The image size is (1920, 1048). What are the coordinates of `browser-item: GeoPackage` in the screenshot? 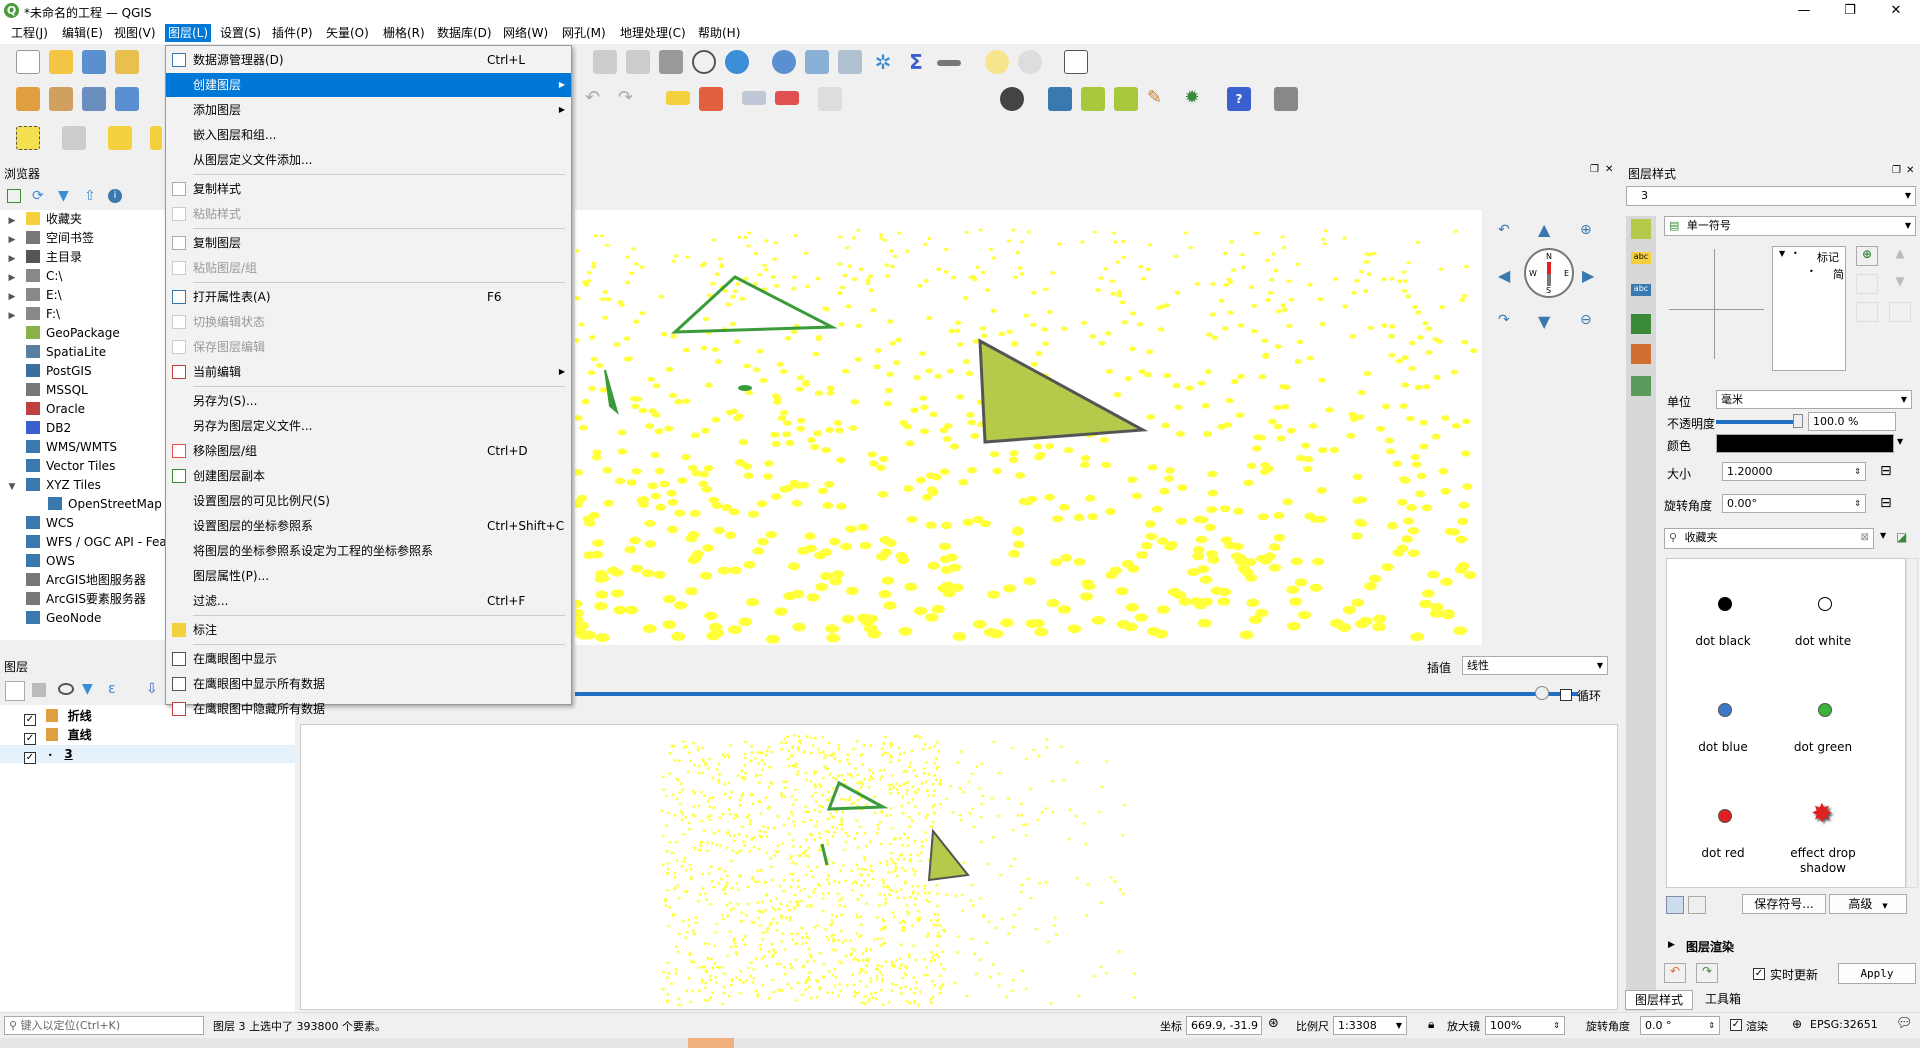 It's located at (63, 333).